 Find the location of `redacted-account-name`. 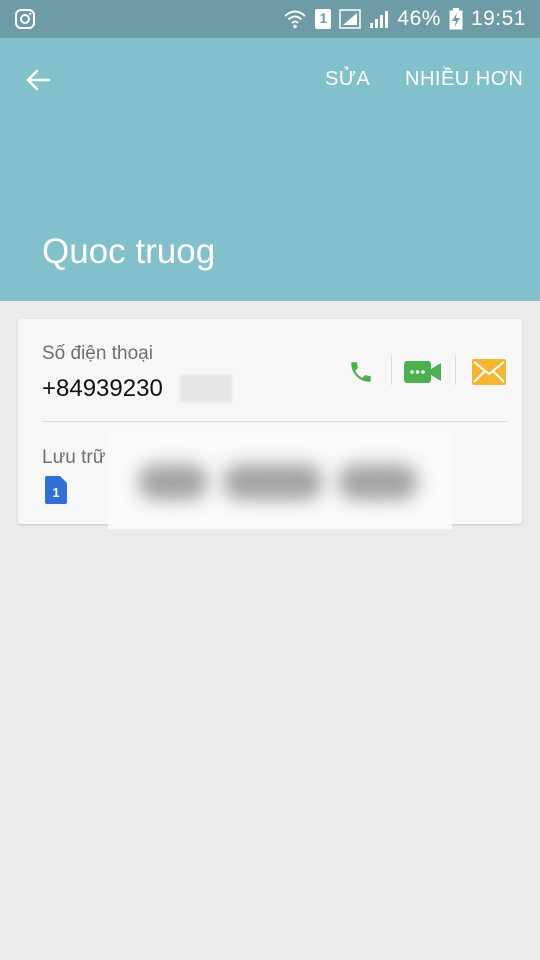

redacted-account-name is located at coordinates (280, 480).